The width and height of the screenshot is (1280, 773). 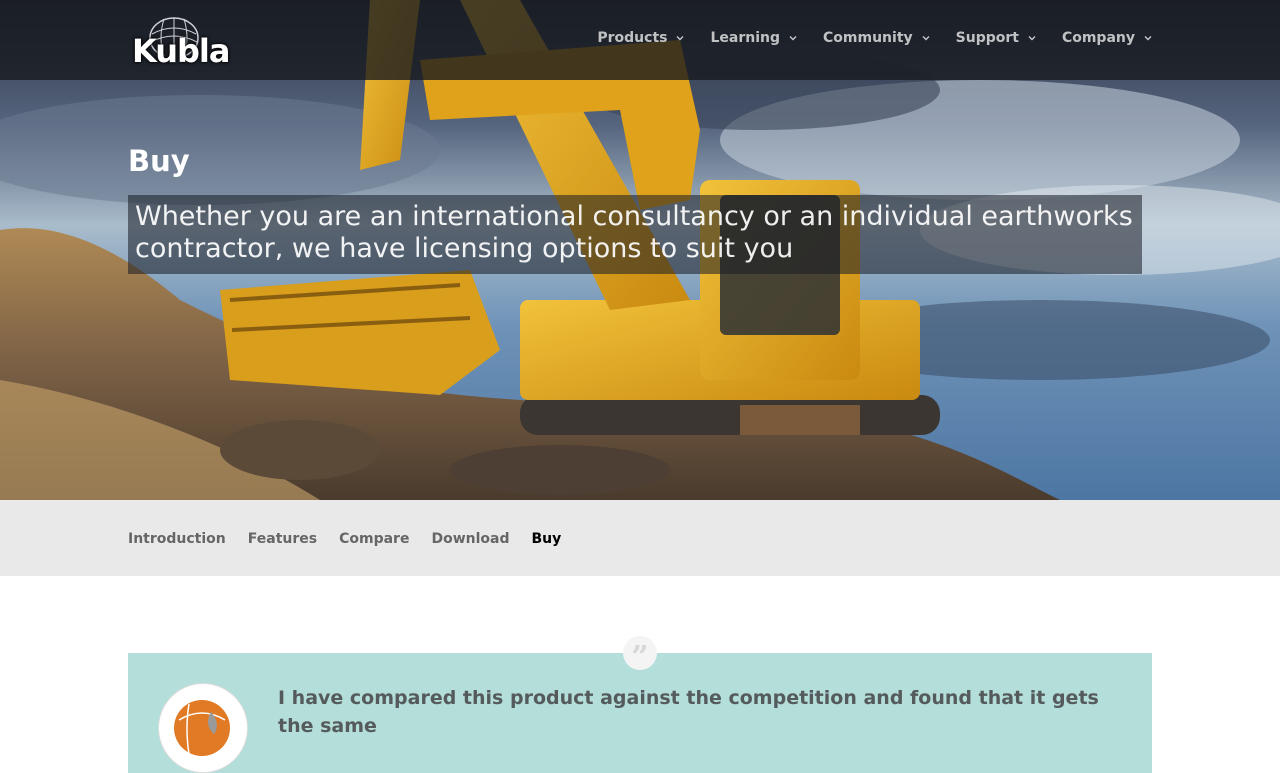 What do you see at coordinates (745, 38) in the screenshot?
I see `nav-item-label: Learning` at bounding box center [745, 38].